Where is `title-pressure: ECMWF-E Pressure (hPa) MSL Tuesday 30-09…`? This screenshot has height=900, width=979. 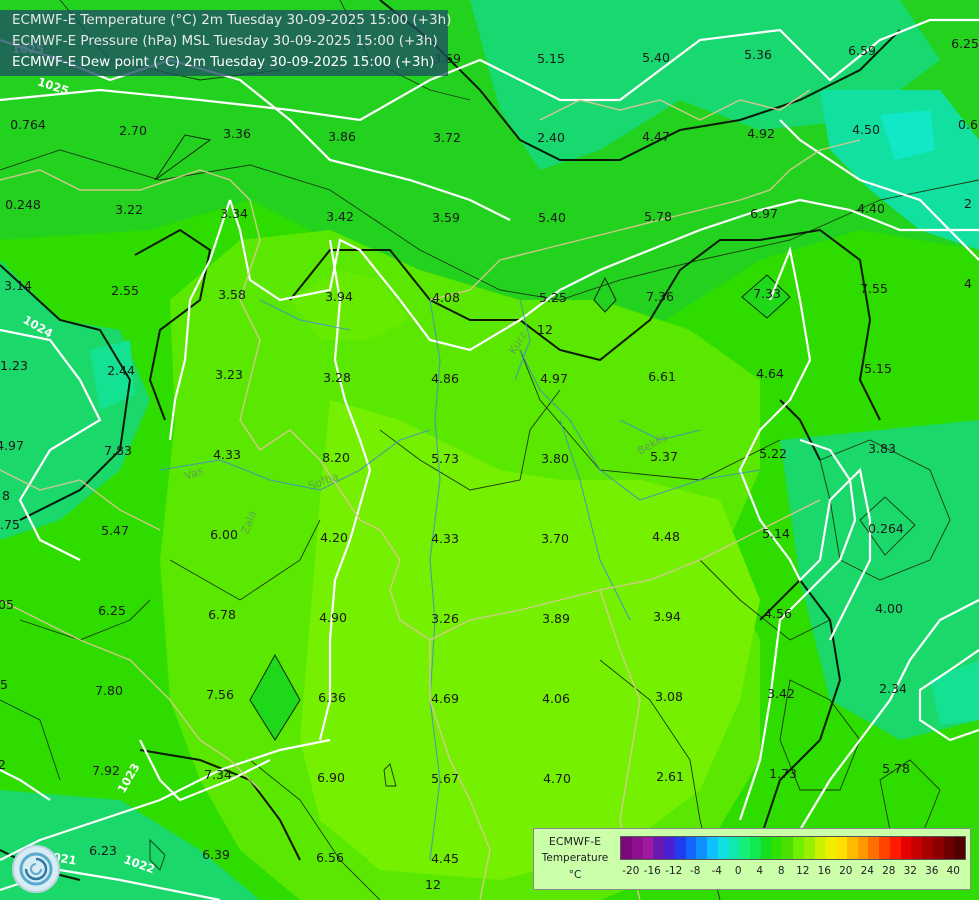
title-pressure: ECMWF-E Pressure (hPa) MSL Tuesday 30-09… is located at coordinates (225, 41).